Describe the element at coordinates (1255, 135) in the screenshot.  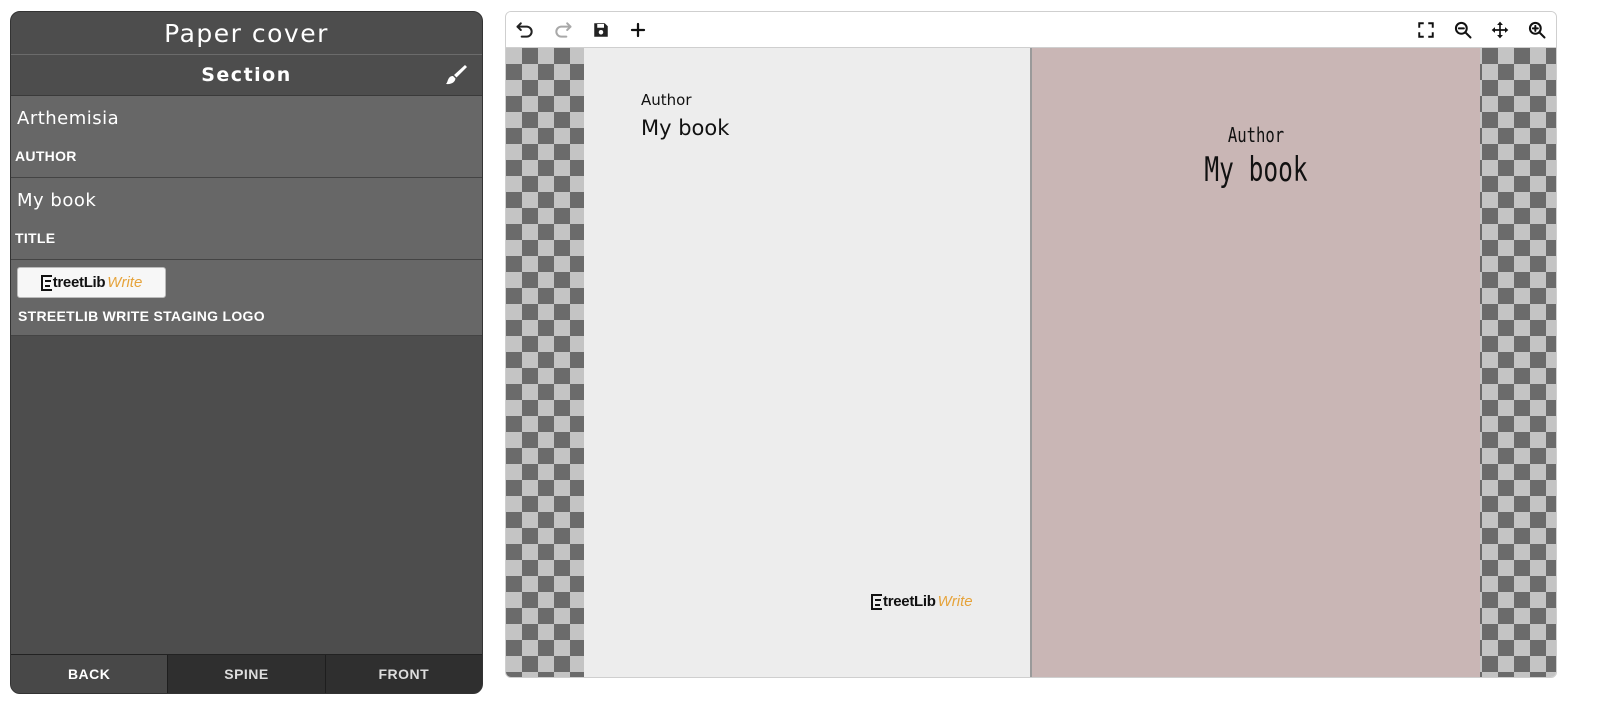
I see `front-cover-author: Author` at that location.